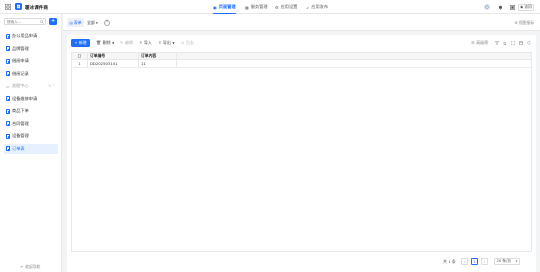 The image size is (540, 272). I want to click on current-page-button: 1, so click(474, 261).